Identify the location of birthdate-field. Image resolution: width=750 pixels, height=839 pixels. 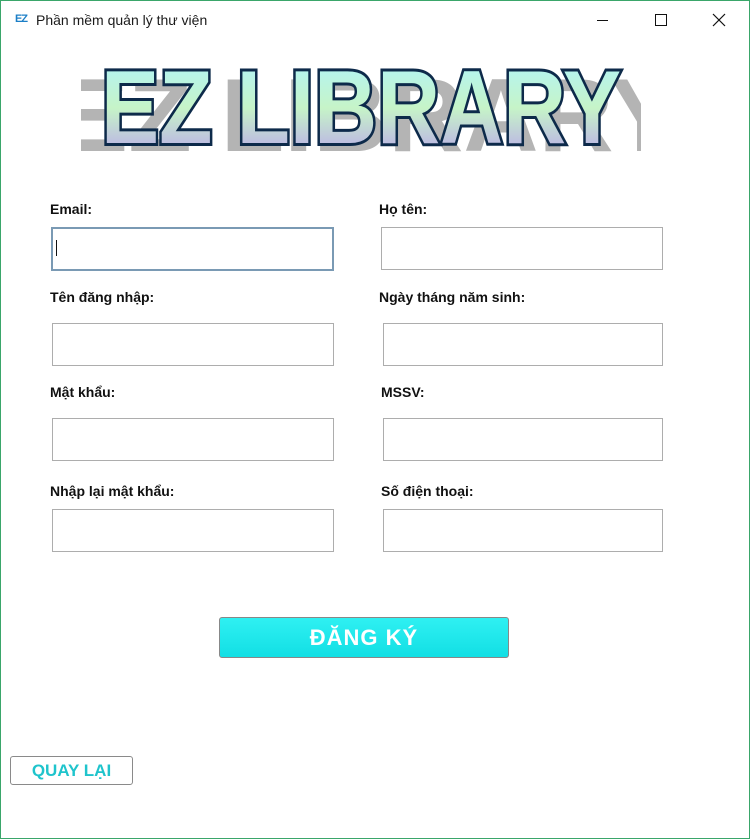
(523, 344).